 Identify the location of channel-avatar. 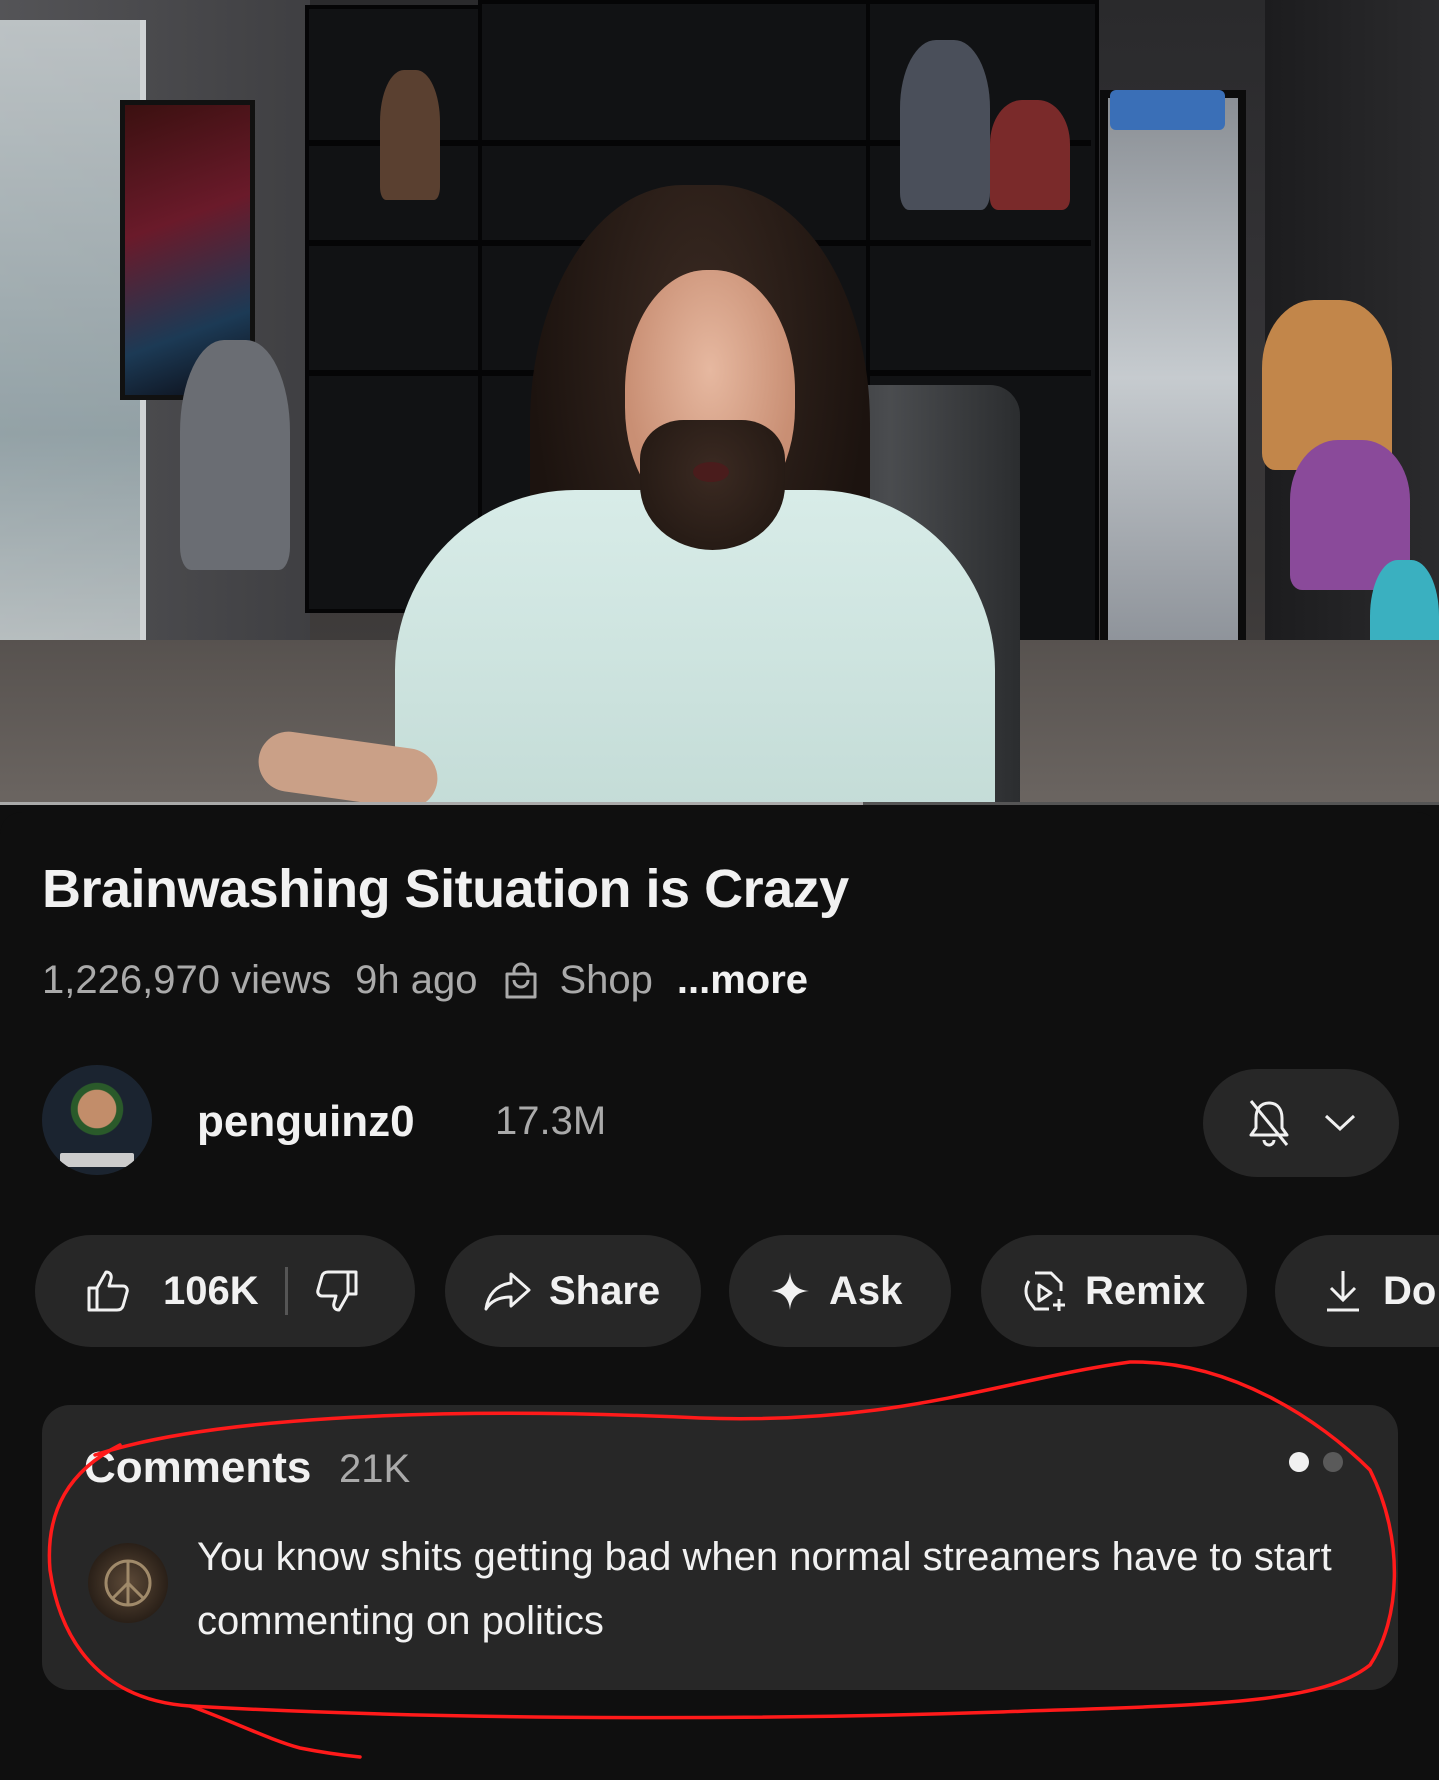
(97, 1120).